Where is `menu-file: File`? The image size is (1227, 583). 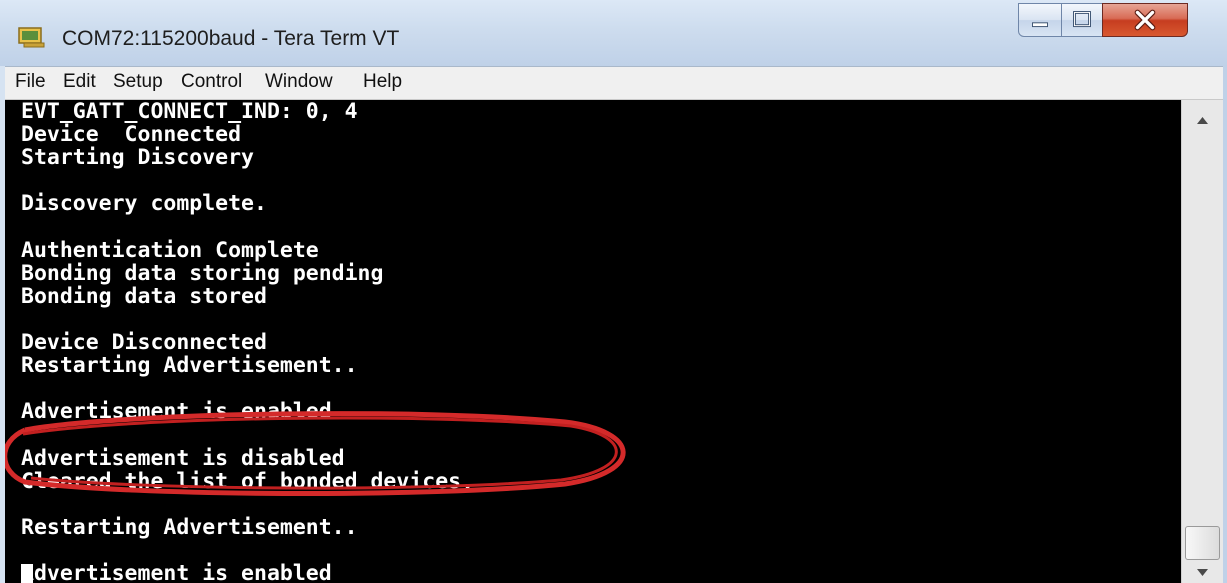 menu-file: File is located at coordinates (30, 82).